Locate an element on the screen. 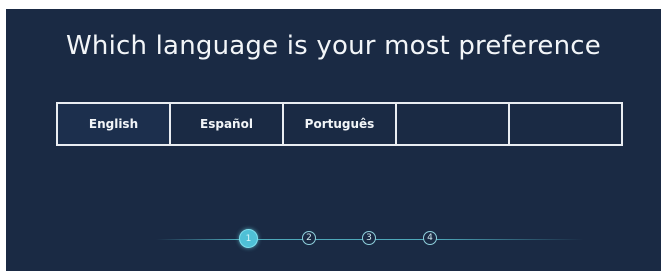 The image size is (667, 275). step-4: 4 is located at coordinates (430, 238).